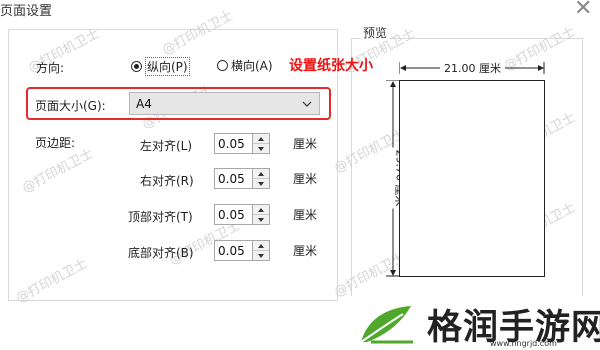  What do you see at coordinates (222, 65) in the screenshot?
I see `radio-landscape-indicator` at bounding box center [222, 65].